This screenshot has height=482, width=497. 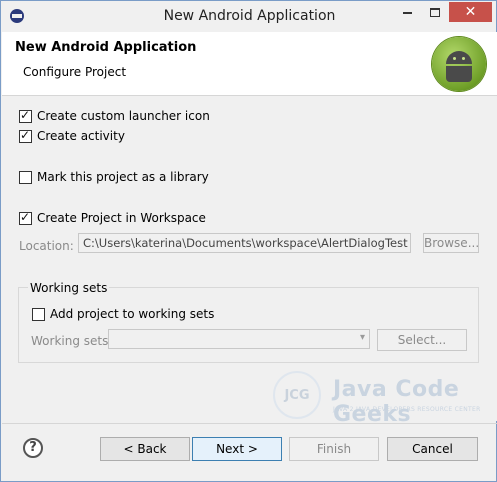 I want to click on back-button: < Back, so click(x=145, y=449).